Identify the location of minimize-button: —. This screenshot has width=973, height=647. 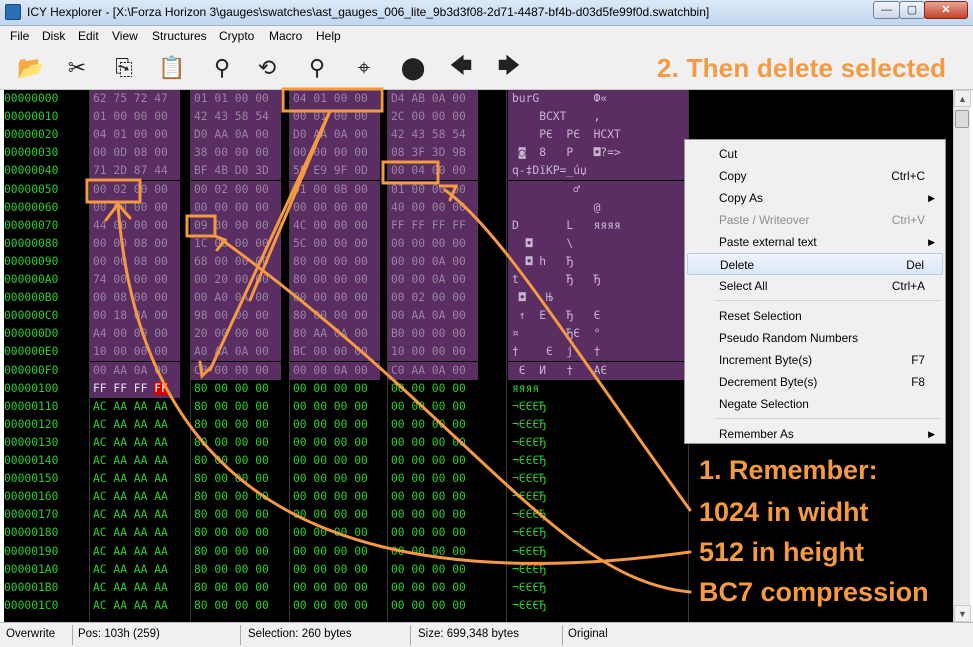
(886, 10).